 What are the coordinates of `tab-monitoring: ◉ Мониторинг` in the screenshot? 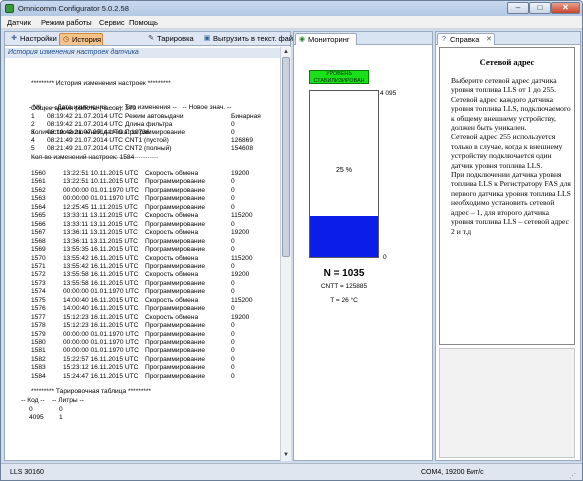 It's located at (326, 39).